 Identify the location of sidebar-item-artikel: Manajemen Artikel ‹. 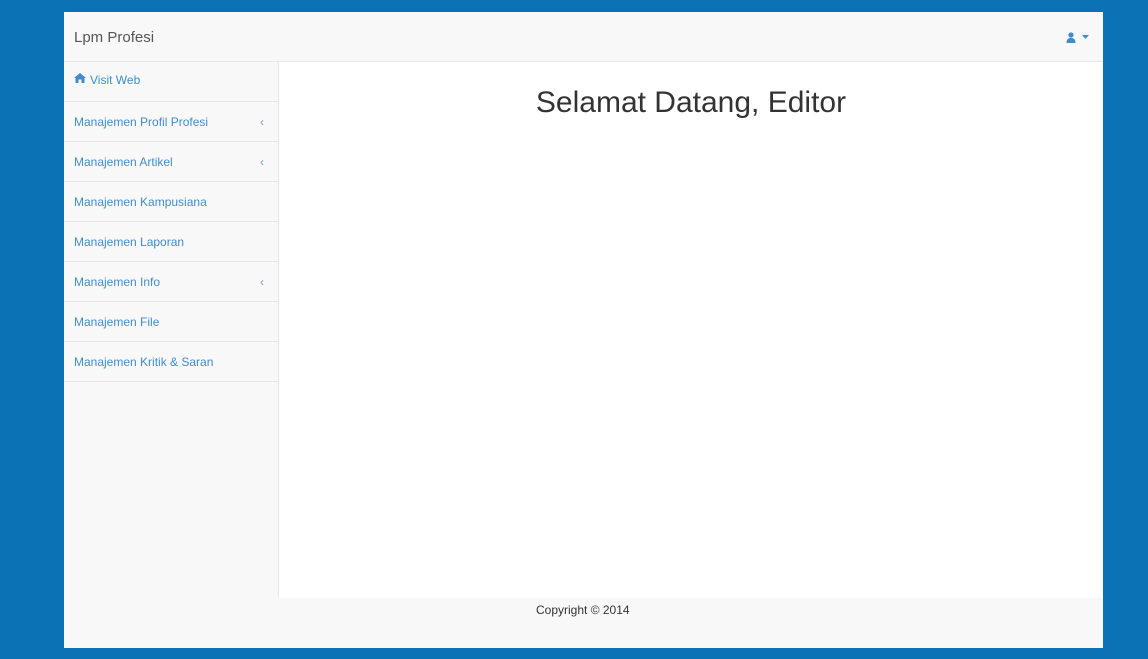
(171, 162).